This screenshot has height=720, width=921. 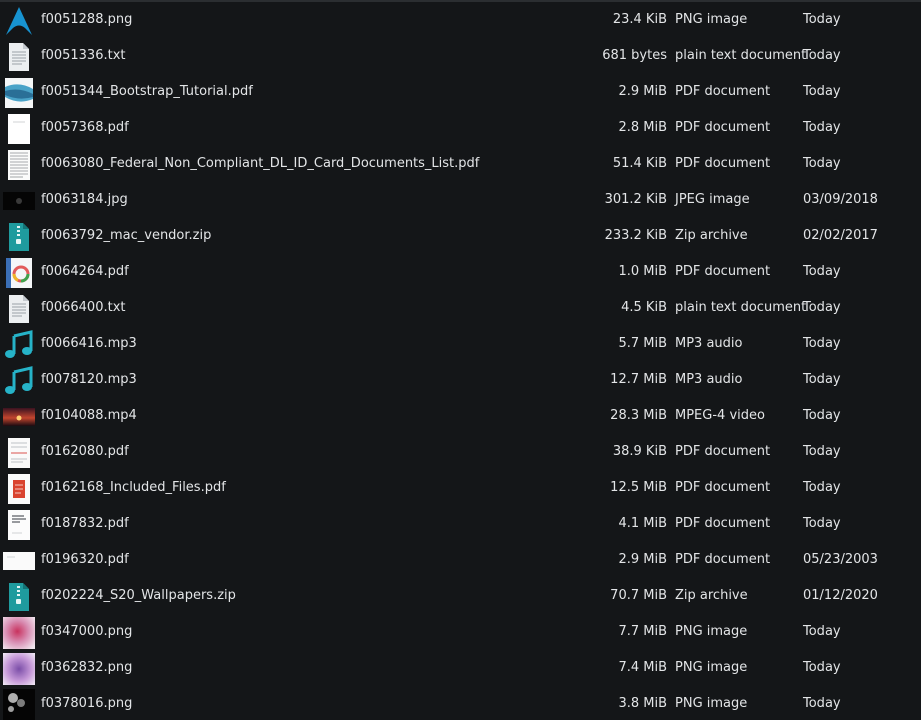 What do you see at coordinates (89, 343) in the screenshot?
I see `file-name: f0066416.mp3` at bounding box center [89, 343].